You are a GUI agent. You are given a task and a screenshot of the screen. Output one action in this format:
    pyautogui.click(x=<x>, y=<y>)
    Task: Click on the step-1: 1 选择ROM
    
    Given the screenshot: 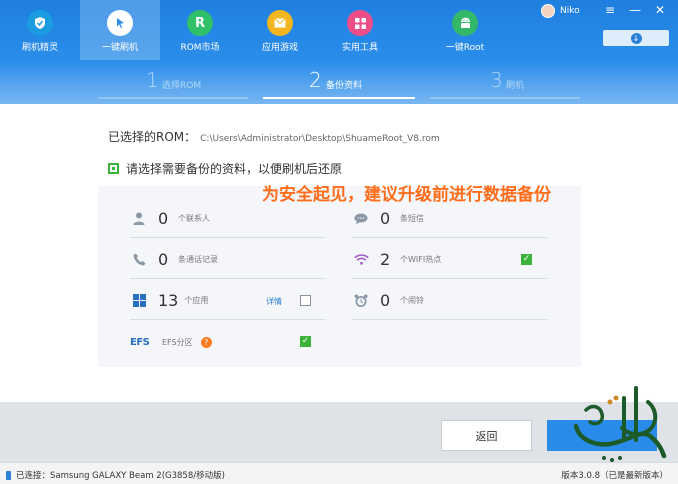 What is the action you would take?
    pyautogui.click(x=173, y=83)
    